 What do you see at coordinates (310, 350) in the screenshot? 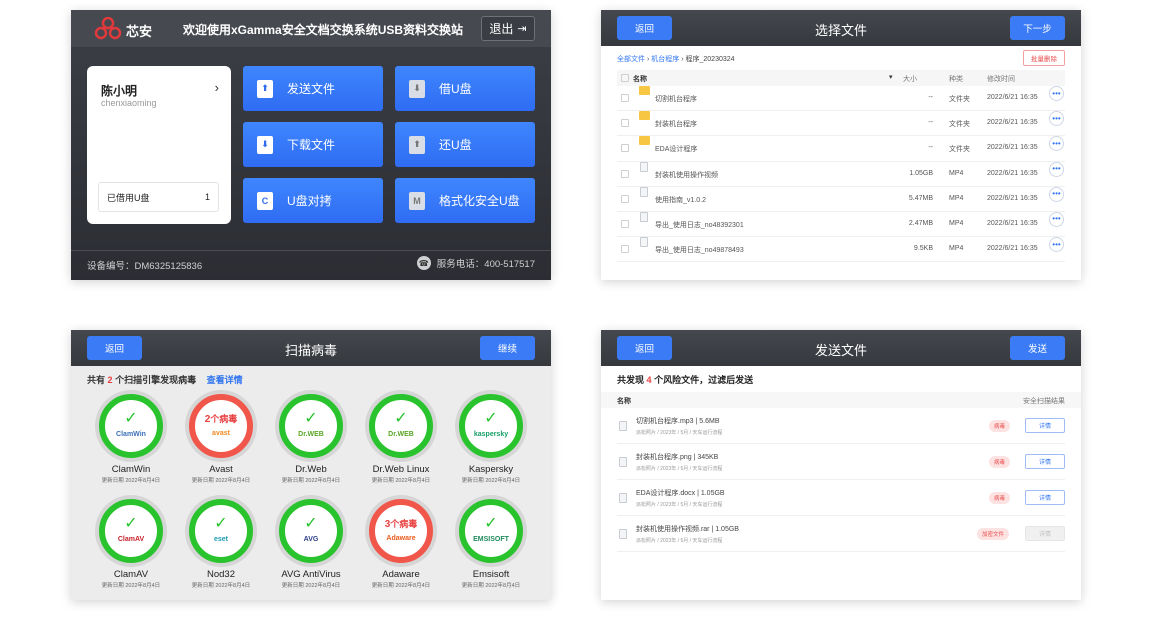
I see `page-title: 扫描病毒` at bounding box center [310, 350].